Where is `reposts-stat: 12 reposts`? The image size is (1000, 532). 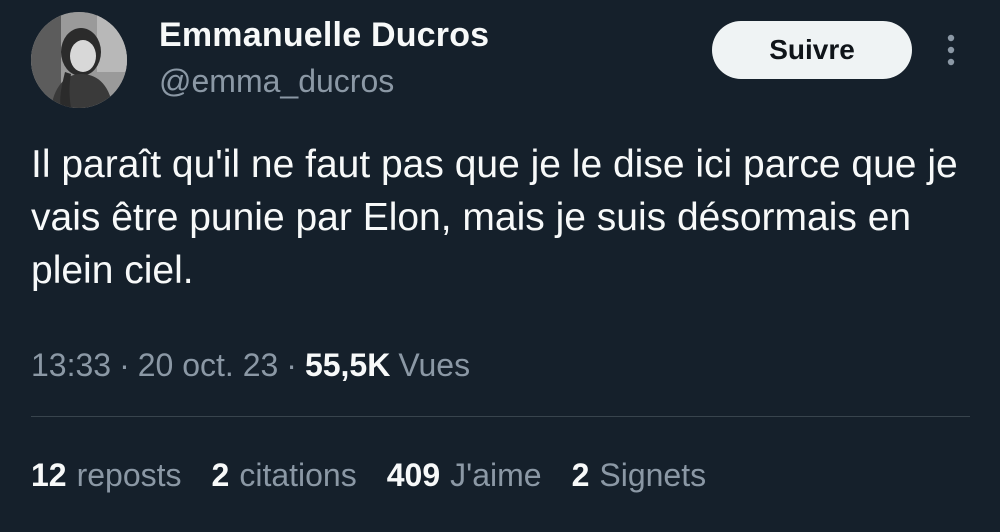
reposts-stat: 12 reposts is located at coordinates (106, 475).